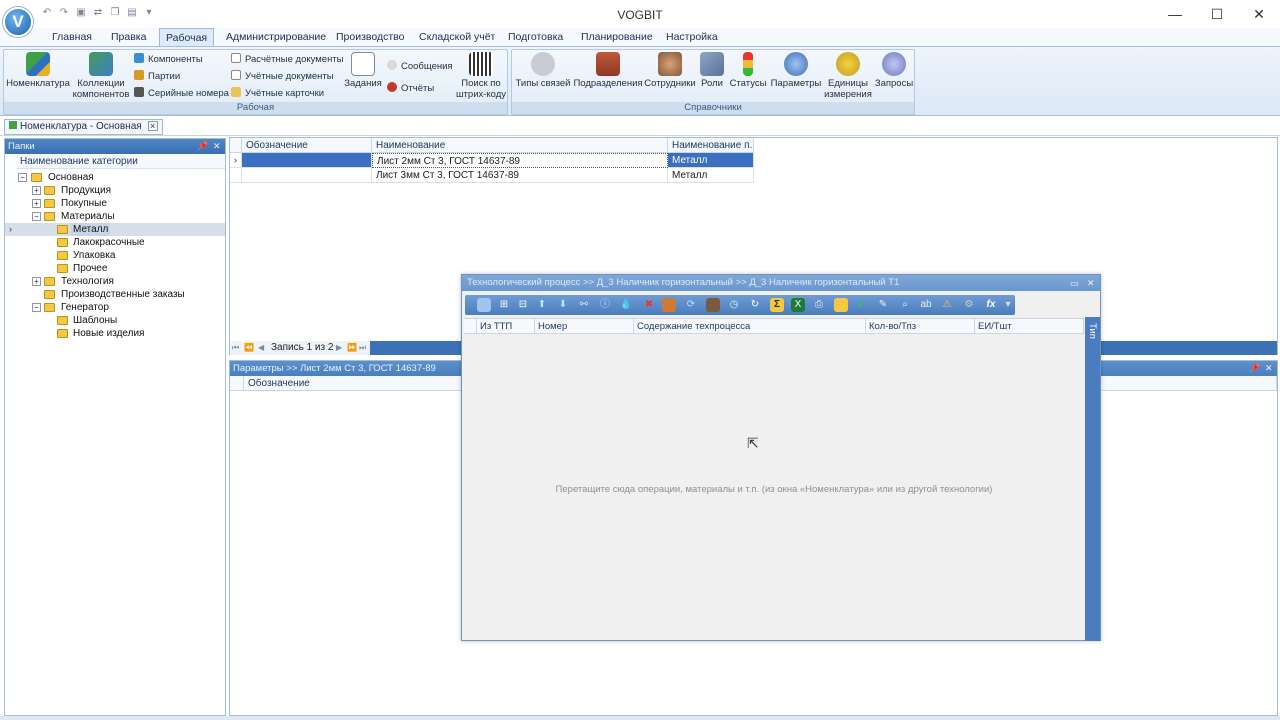  What do you see at coordinates (276, 37) in the screenshot?
I see `tab-admin: Администрирование` at bounding box center [276, 37].